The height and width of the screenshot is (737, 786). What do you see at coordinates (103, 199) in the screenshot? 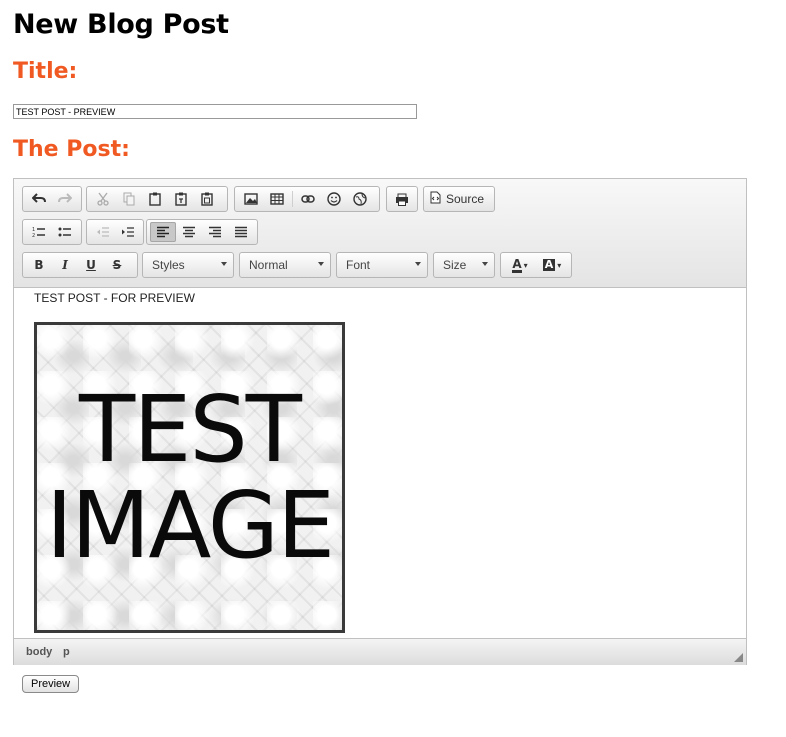
I see `cut-icon` at bounding box center [103, 199].